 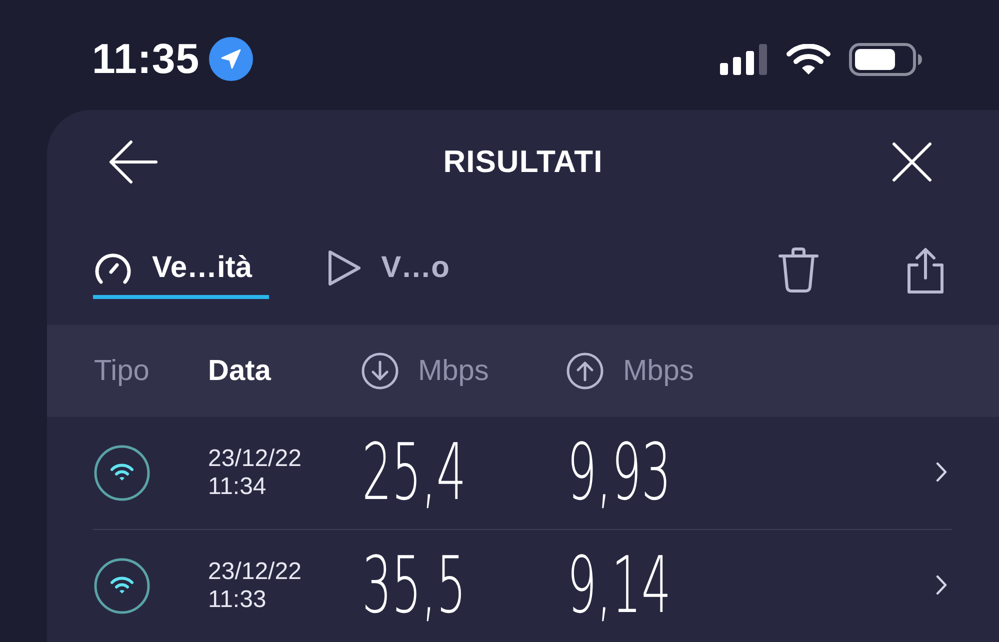 I want to click on column-header: Data, so click(x=239, y=371).